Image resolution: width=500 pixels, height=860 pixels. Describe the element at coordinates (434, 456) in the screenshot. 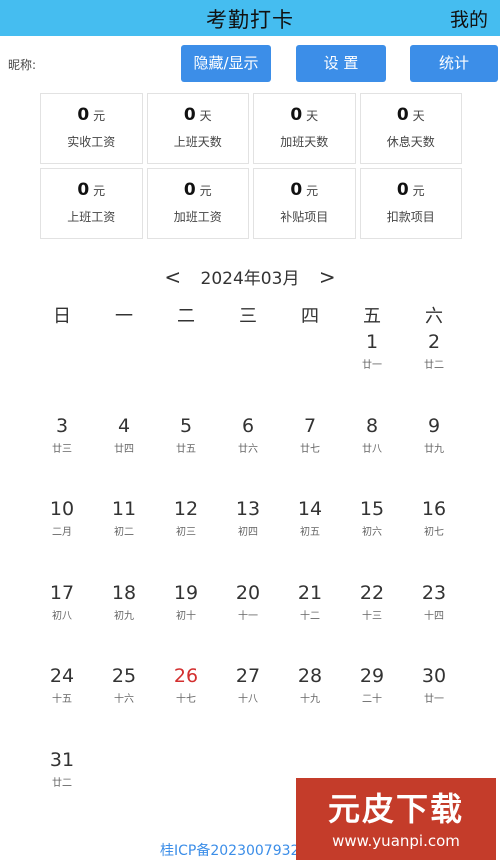

I see `calendar-day: 9 廿九` at that location.